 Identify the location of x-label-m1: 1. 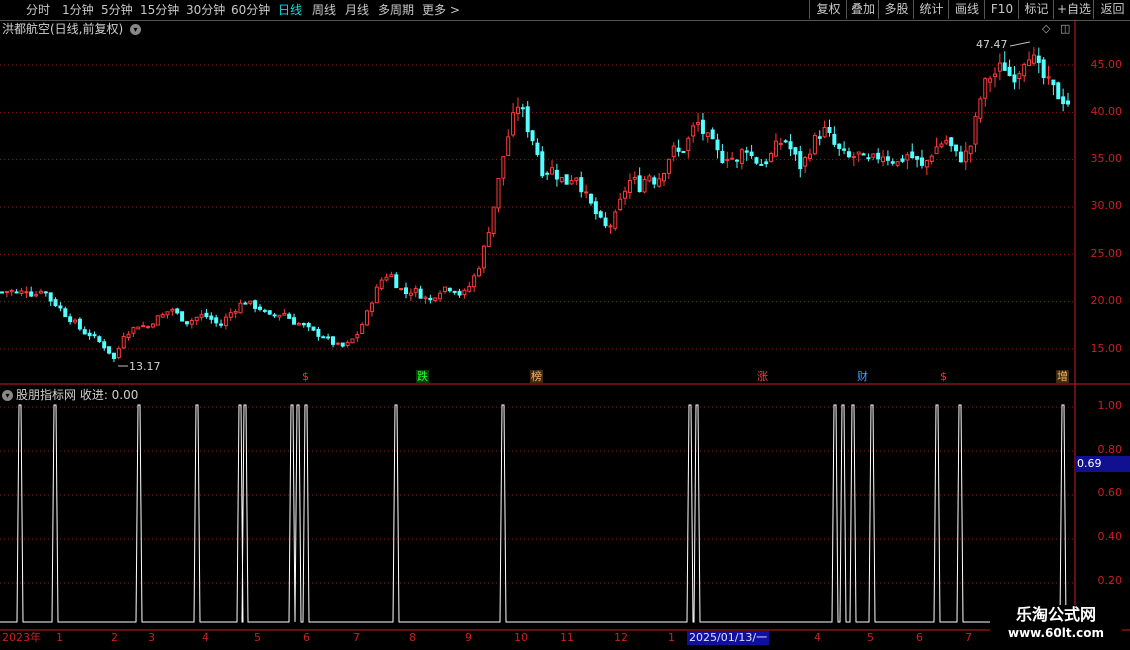
(59, 637).